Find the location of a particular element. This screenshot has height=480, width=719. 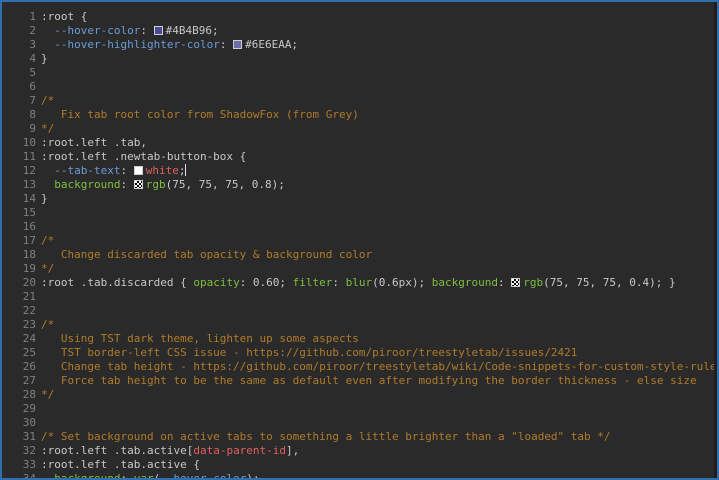

code-line: 30 is located at coordinates (359, 423).